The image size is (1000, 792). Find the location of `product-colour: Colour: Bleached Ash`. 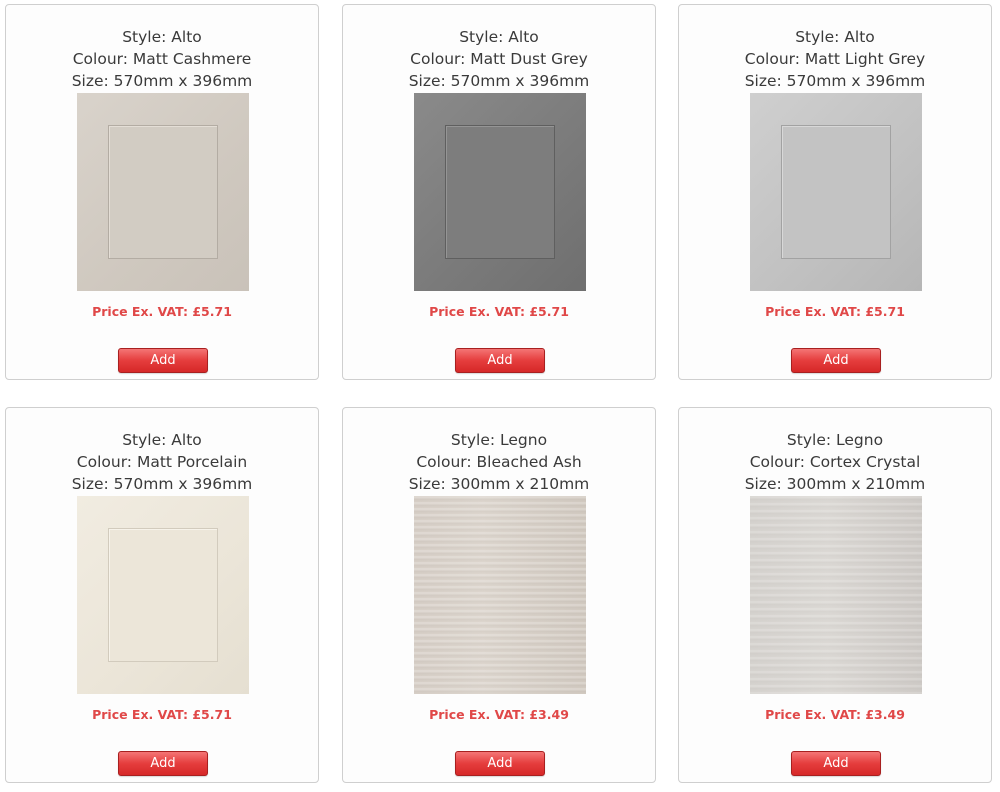

product-colour: Colour: Bleached Ash is located at coordinates (499, 462).